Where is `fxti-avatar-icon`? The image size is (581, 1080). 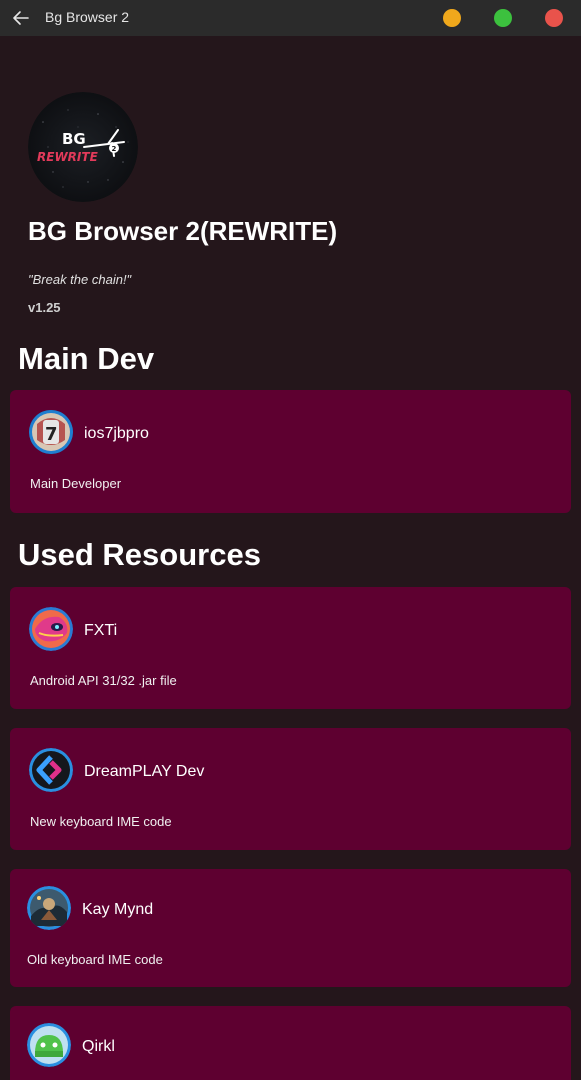 fxti-avatar-icon is located at coordinates (51, 629).